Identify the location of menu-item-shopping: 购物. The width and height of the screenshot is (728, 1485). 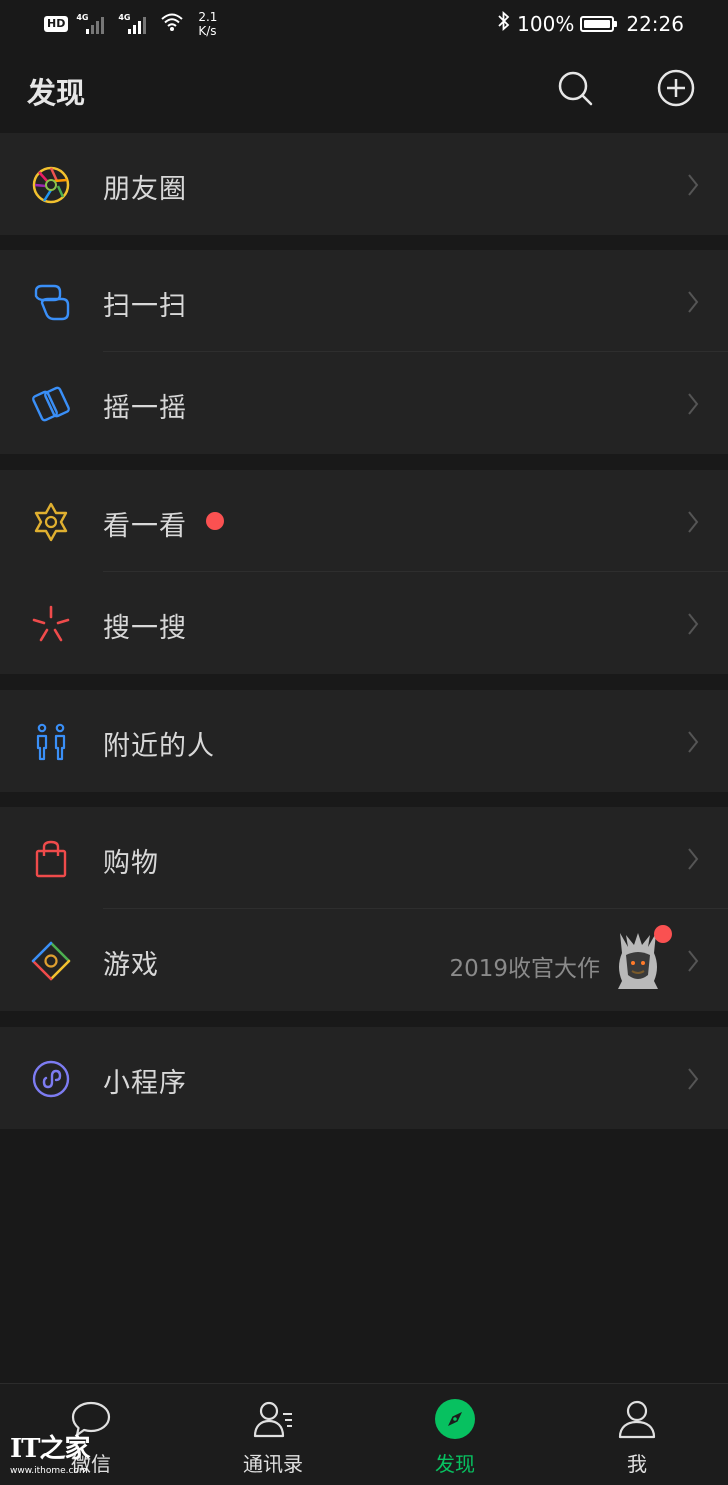
(364, 858).